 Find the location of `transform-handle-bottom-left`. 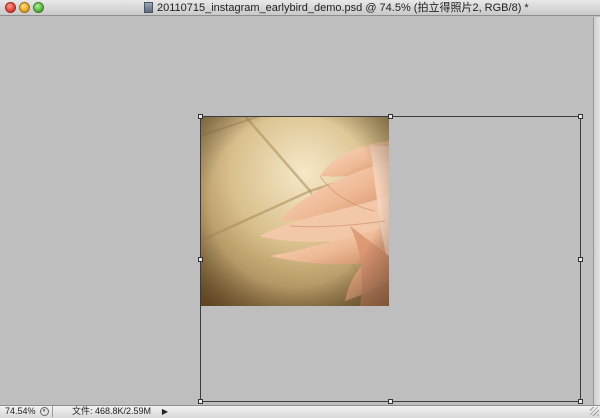

transform-handle-bottom-left is located at coordinates (200, 401).